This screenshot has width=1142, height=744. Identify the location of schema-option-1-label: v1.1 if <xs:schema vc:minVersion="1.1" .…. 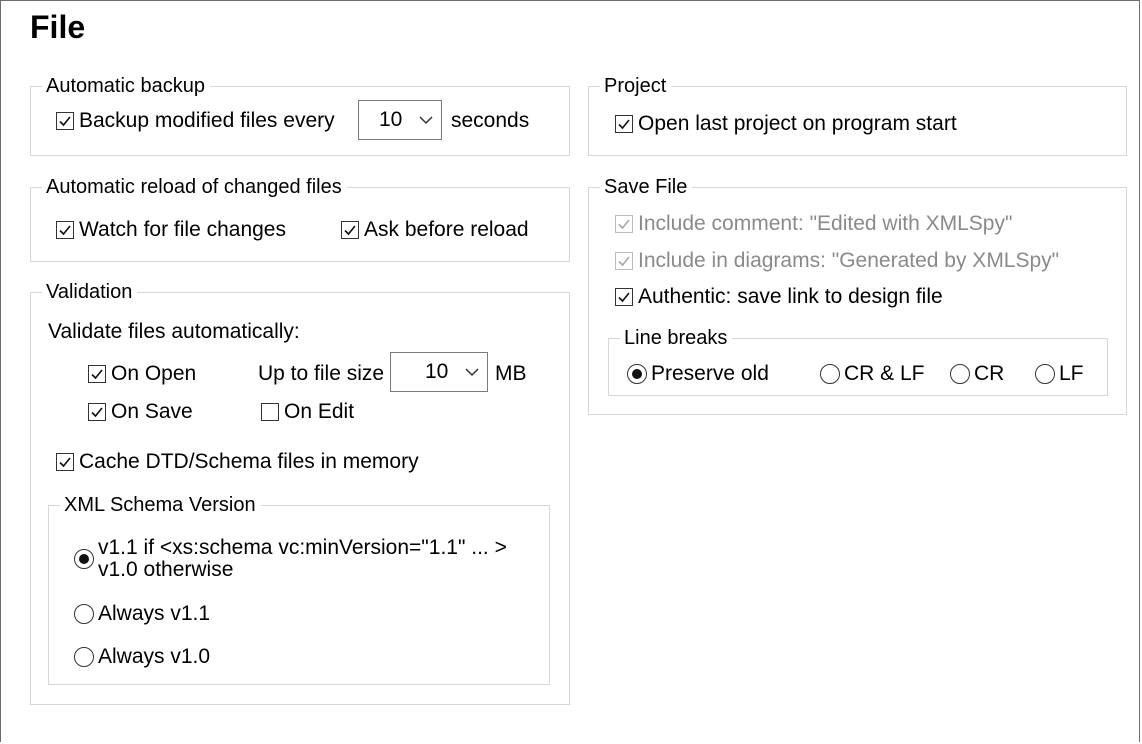
(302, 559).